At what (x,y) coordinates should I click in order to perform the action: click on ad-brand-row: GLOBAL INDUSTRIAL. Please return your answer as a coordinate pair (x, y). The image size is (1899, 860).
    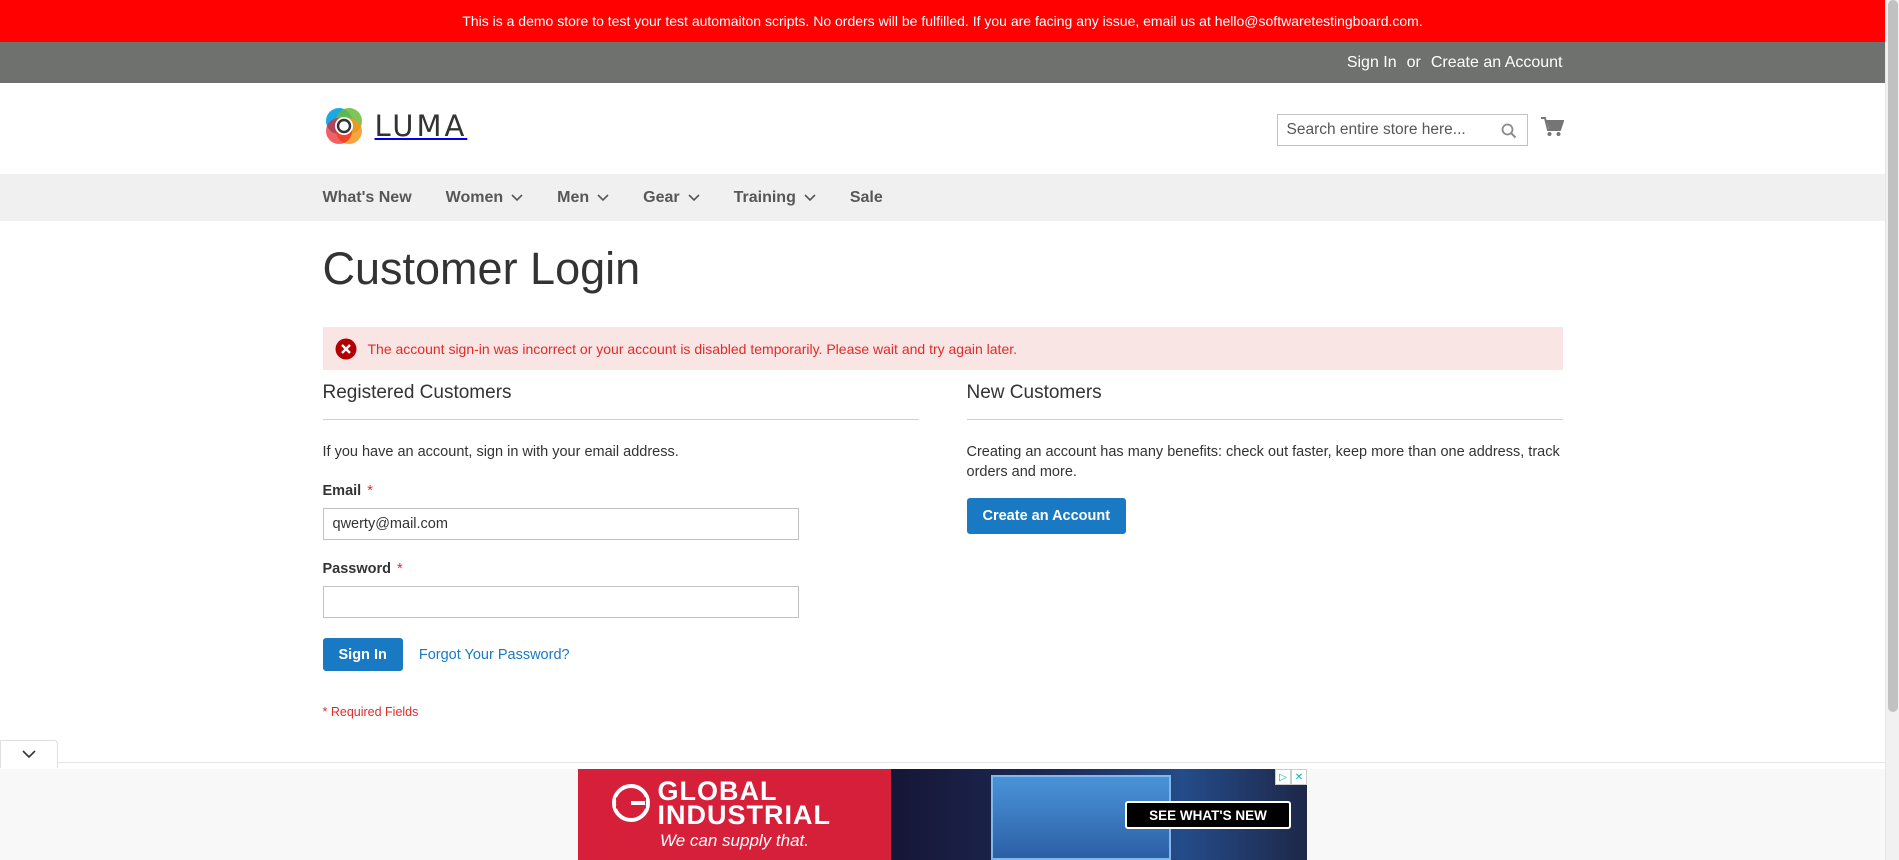
    Looking at the image, I should click on (734, 802).